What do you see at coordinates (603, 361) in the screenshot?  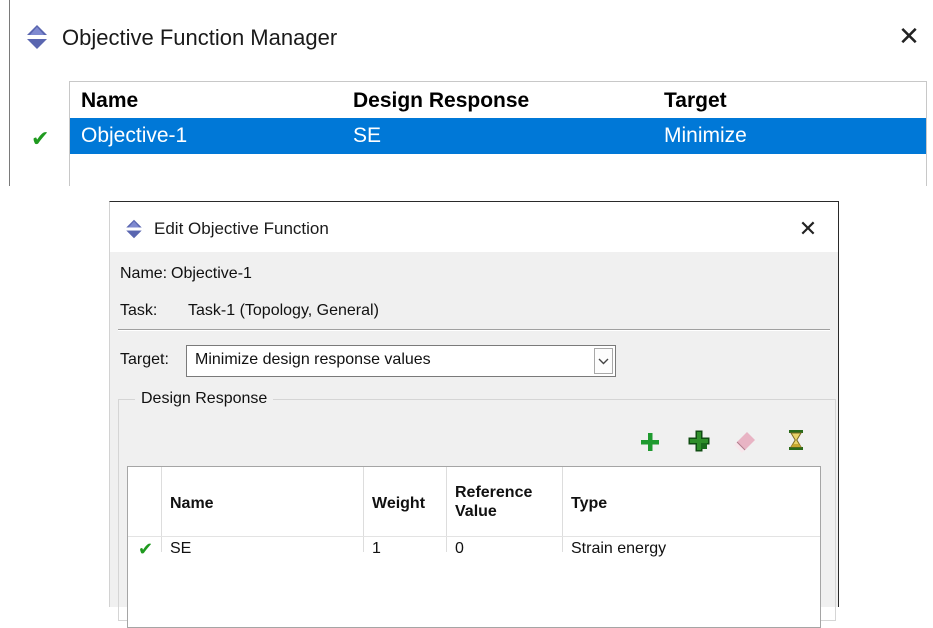 I see `chevron-down-icon` at bounding box center [603, 361].